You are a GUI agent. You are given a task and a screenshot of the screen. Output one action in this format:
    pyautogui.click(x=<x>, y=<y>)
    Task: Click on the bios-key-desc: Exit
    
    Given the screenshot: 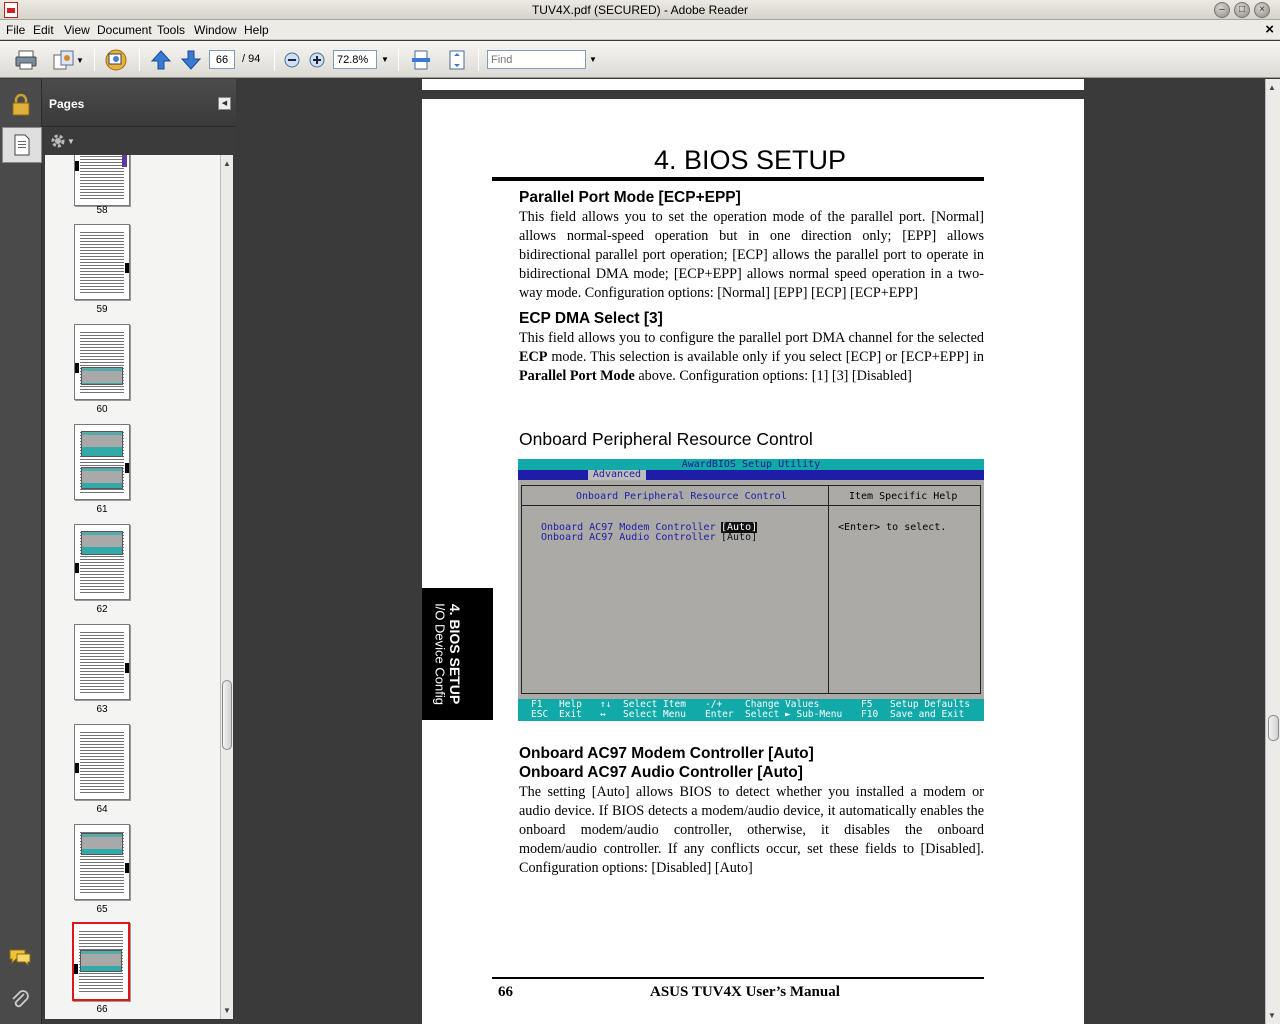 What is the action you would take?
    pyautogui.click(x=570, y=714)
    